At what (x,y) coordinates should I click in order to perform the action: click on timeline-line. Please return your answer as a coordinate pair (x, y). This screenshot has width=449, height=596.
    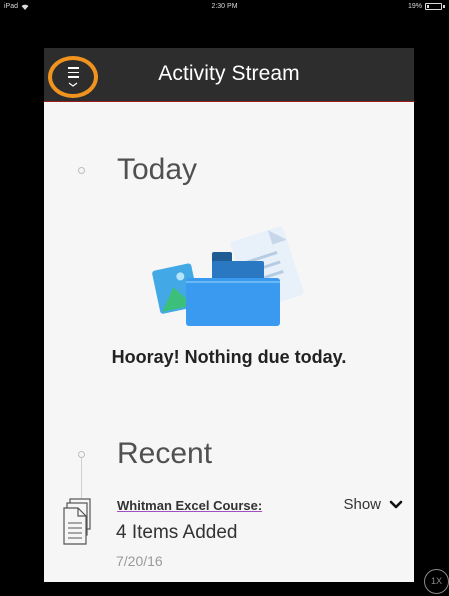
    Looking at the image, I should click on (81, 477).